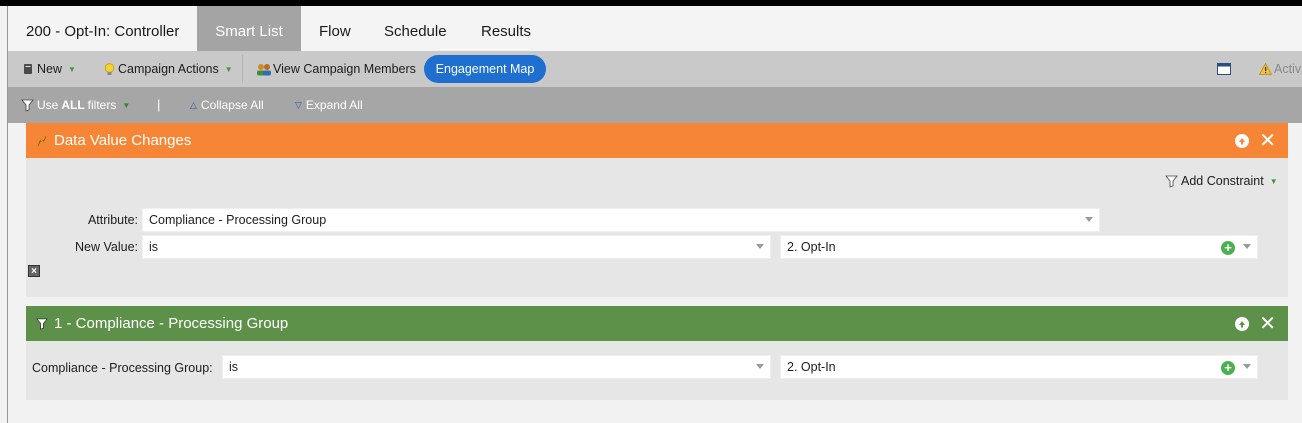 Image resolution: width=1302 pixels, height=423 pixels. Describe the element at coordinates (28, 69) in the screenshot. I see `new-document-icon` at that location.